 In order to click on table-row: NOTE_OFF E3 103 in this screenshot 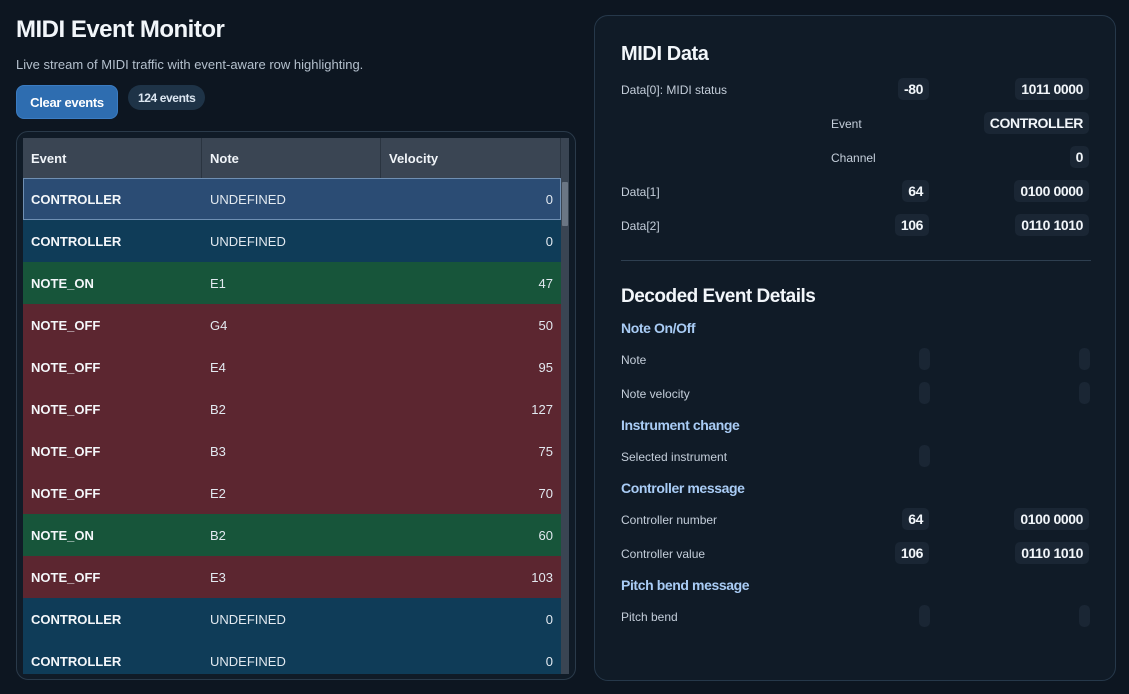, I will do `click(292, 577)`.